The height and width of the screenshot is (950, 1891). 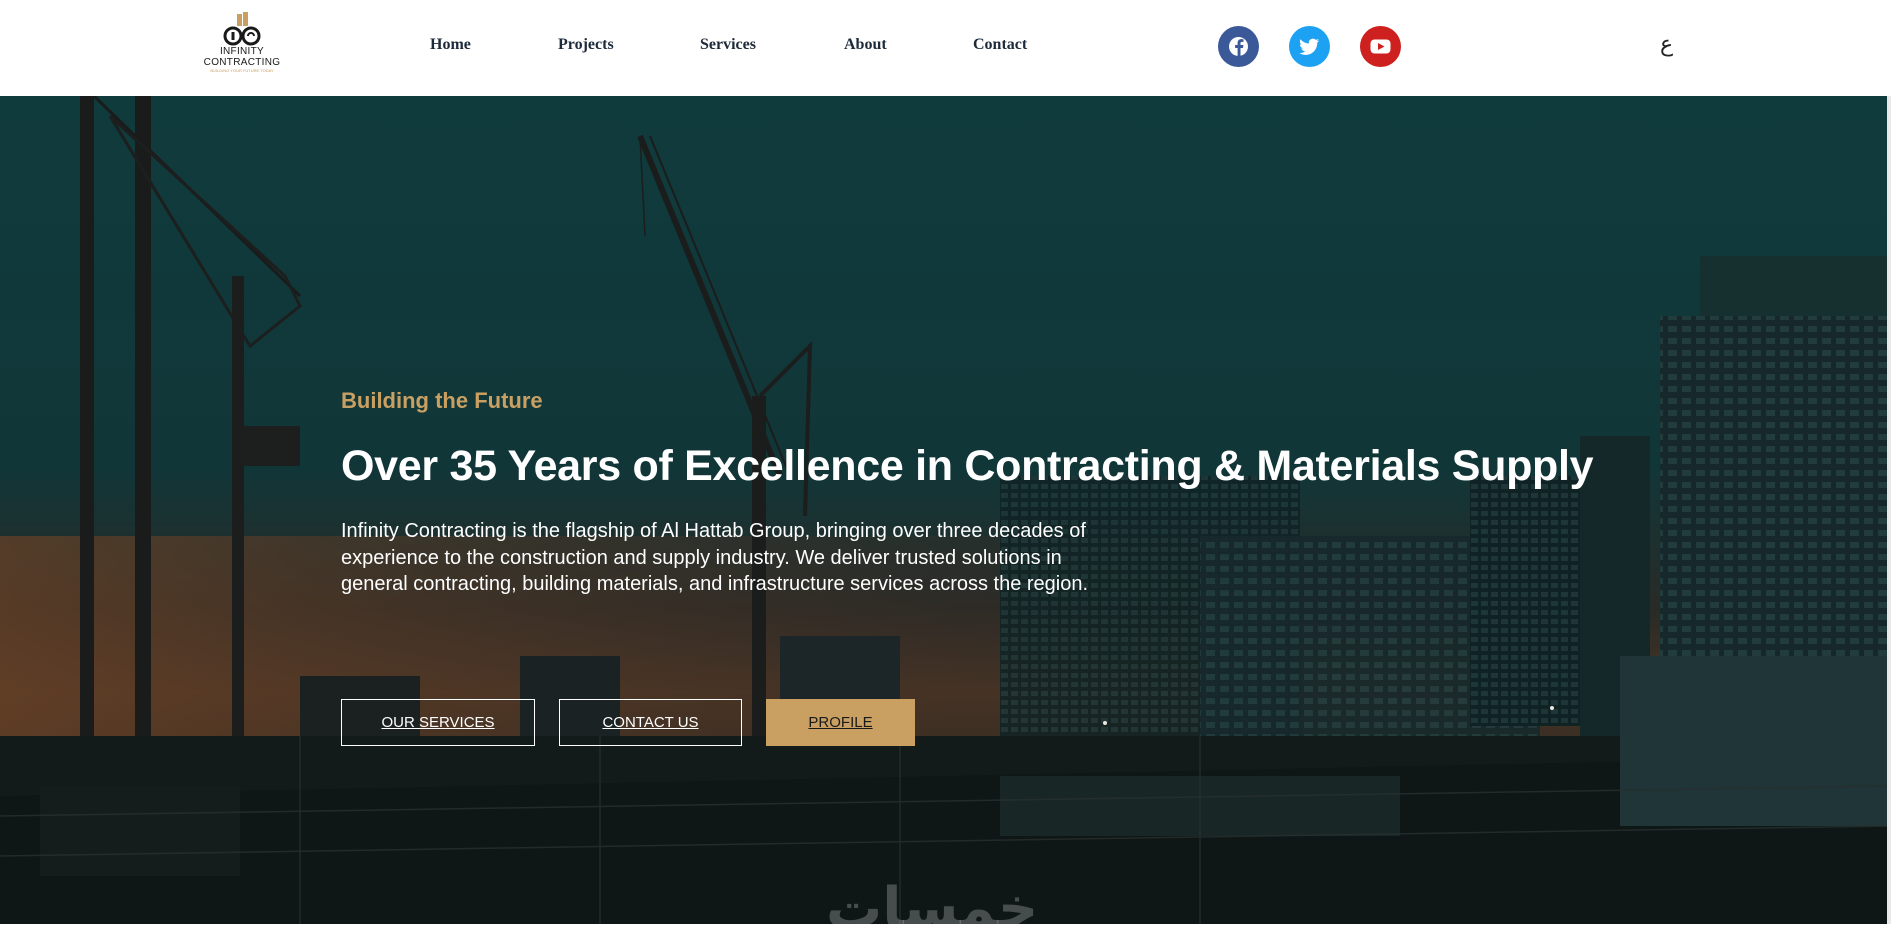 I want to click on nav-contact: Contact, so click(x=1000, y=45).